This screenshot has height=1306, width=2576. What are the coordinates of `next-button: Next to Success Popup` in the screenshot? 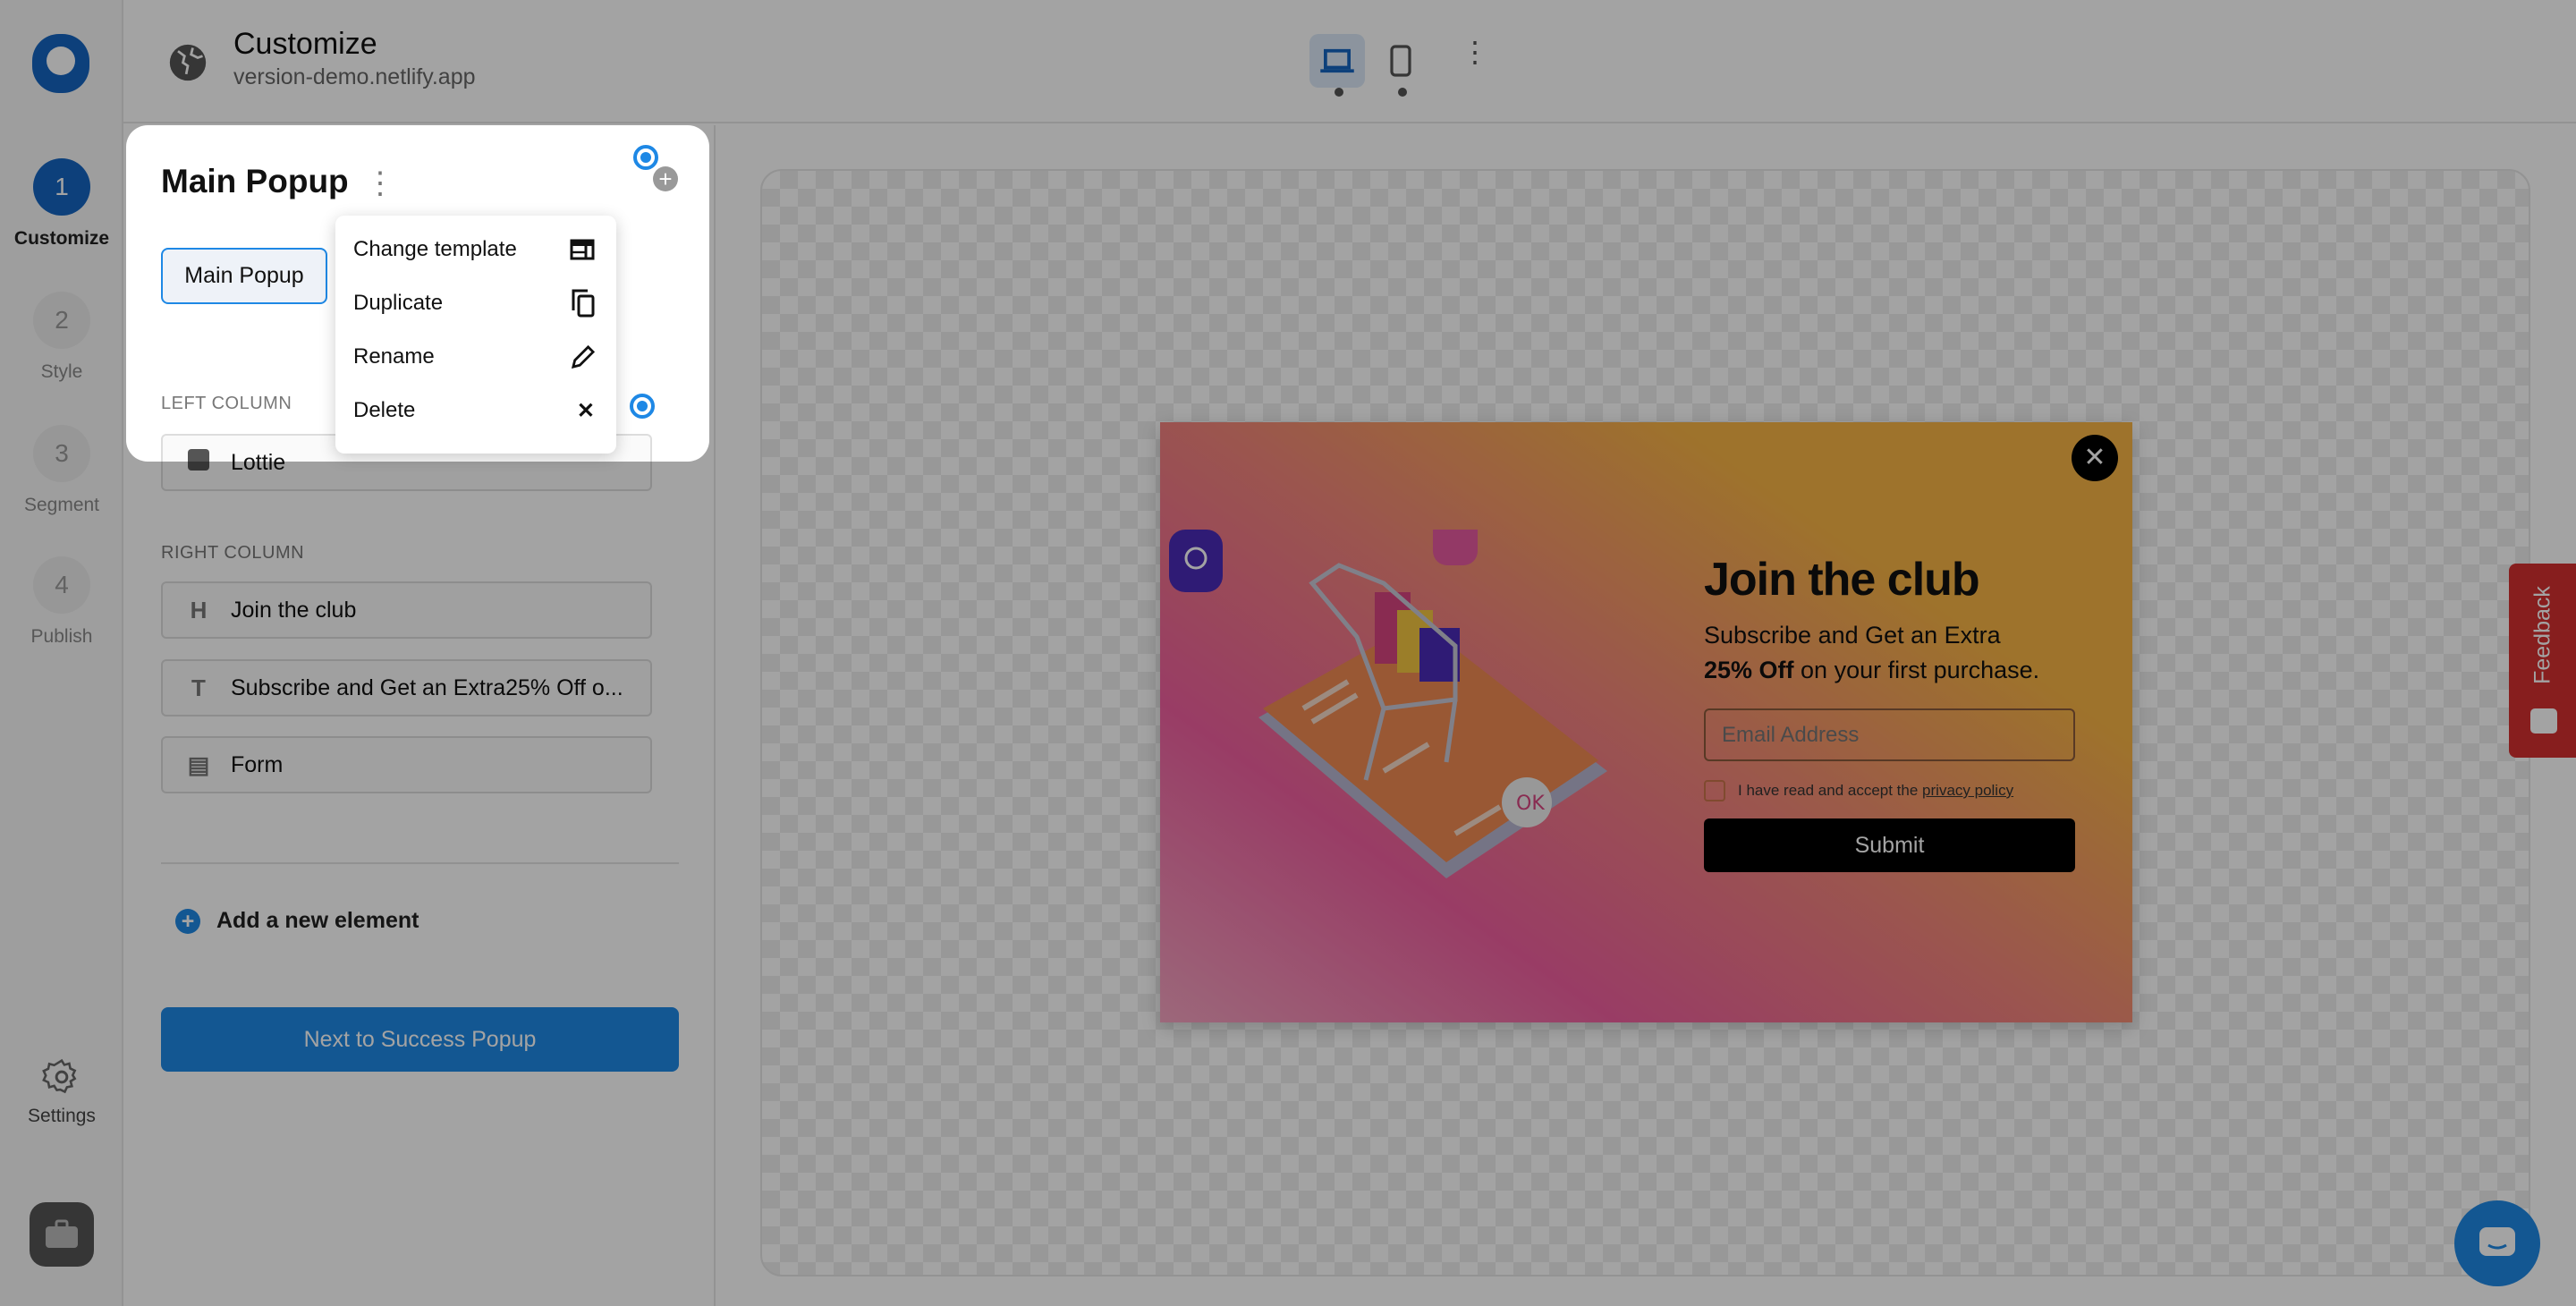 It's located at (420, 1039).